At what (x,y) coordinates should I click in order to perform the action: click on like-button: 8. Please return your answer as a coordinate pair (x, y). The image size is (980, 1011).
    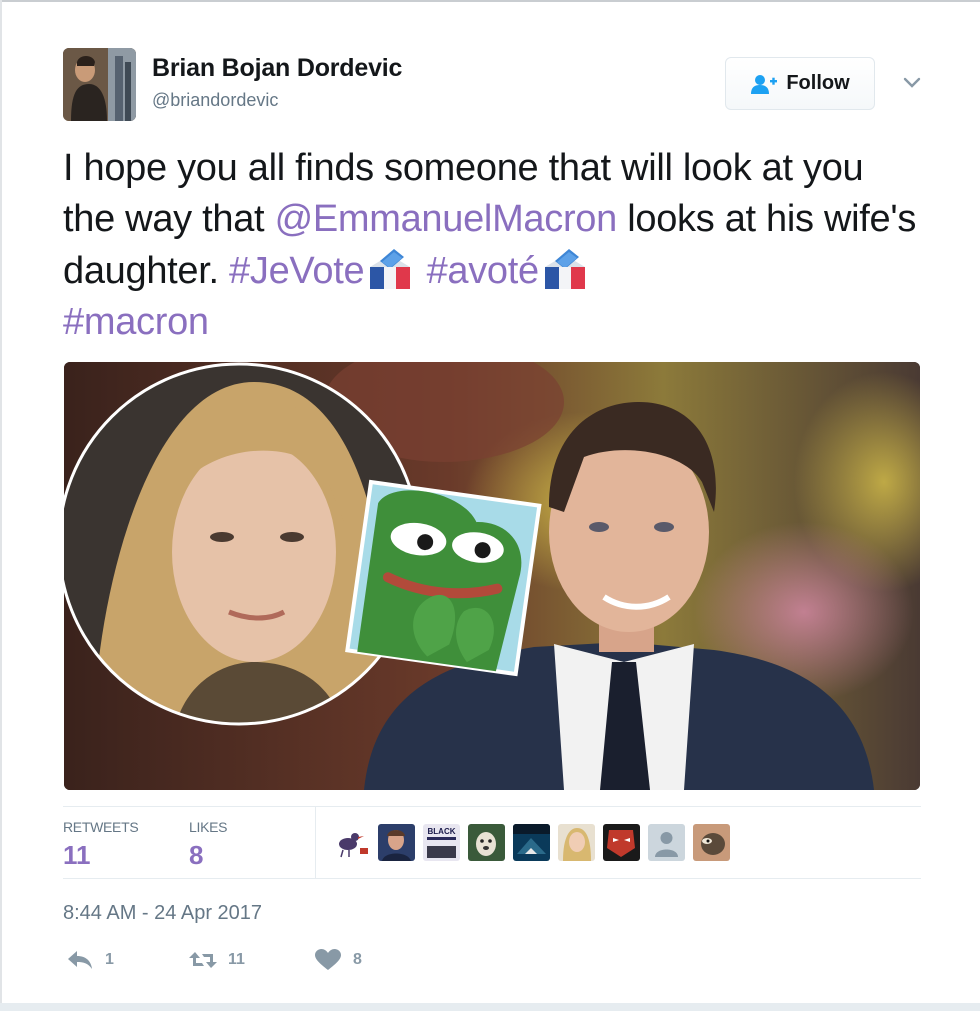
    Looking at the image, I should click on (337, 960).